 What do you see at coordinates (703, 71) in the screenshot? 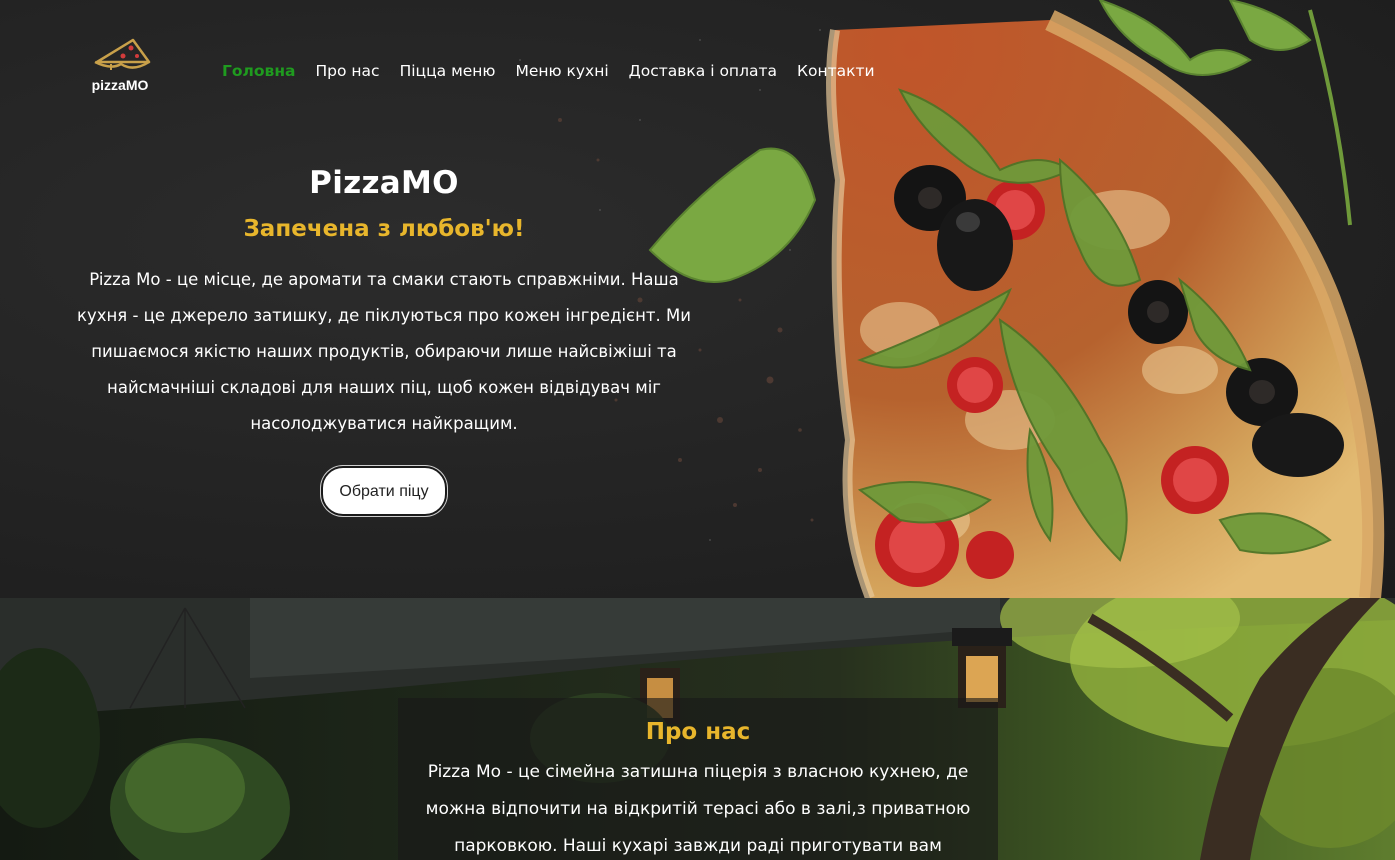
I see `nav-item-delivery-payment: Доставка і оплата` at bounding box center [703, 71].